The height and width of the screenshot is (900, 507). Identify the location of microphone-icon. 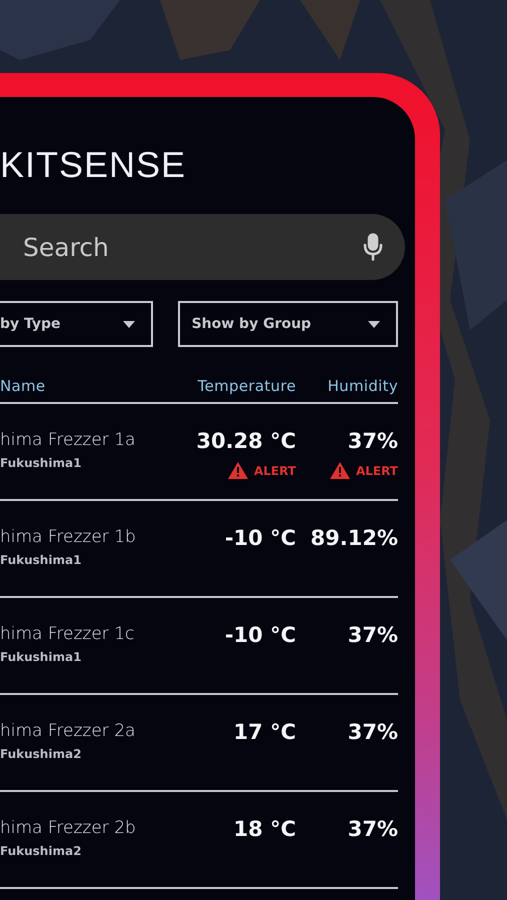
(373, 247).